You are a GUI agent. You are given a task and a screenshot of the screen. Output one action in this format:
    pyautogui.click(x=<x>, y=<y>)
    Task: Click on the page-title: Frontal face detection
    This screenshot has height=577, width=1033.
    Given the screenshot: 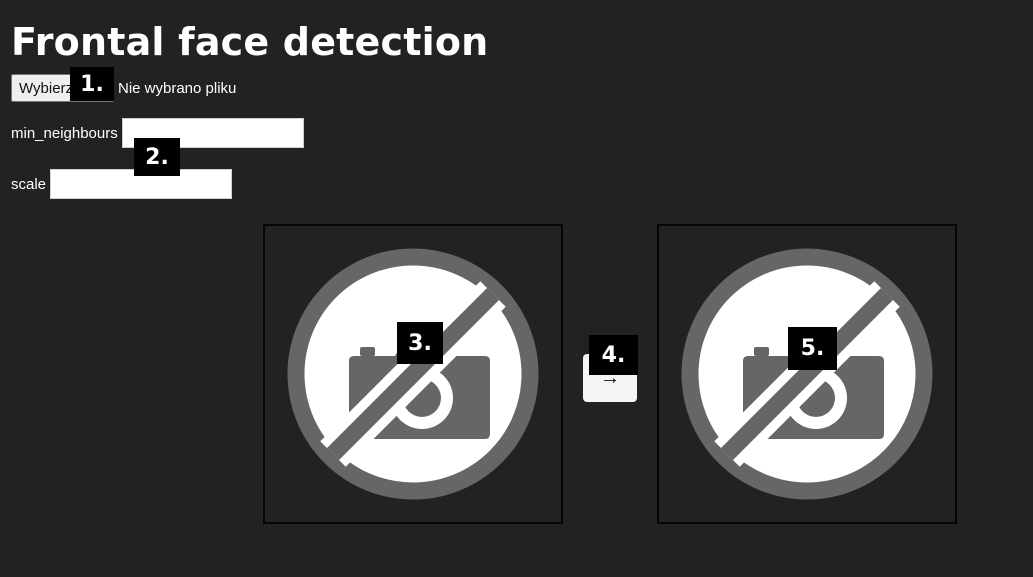 What is the action you would take?
    pyautogui.click(x=250, y=42)
    